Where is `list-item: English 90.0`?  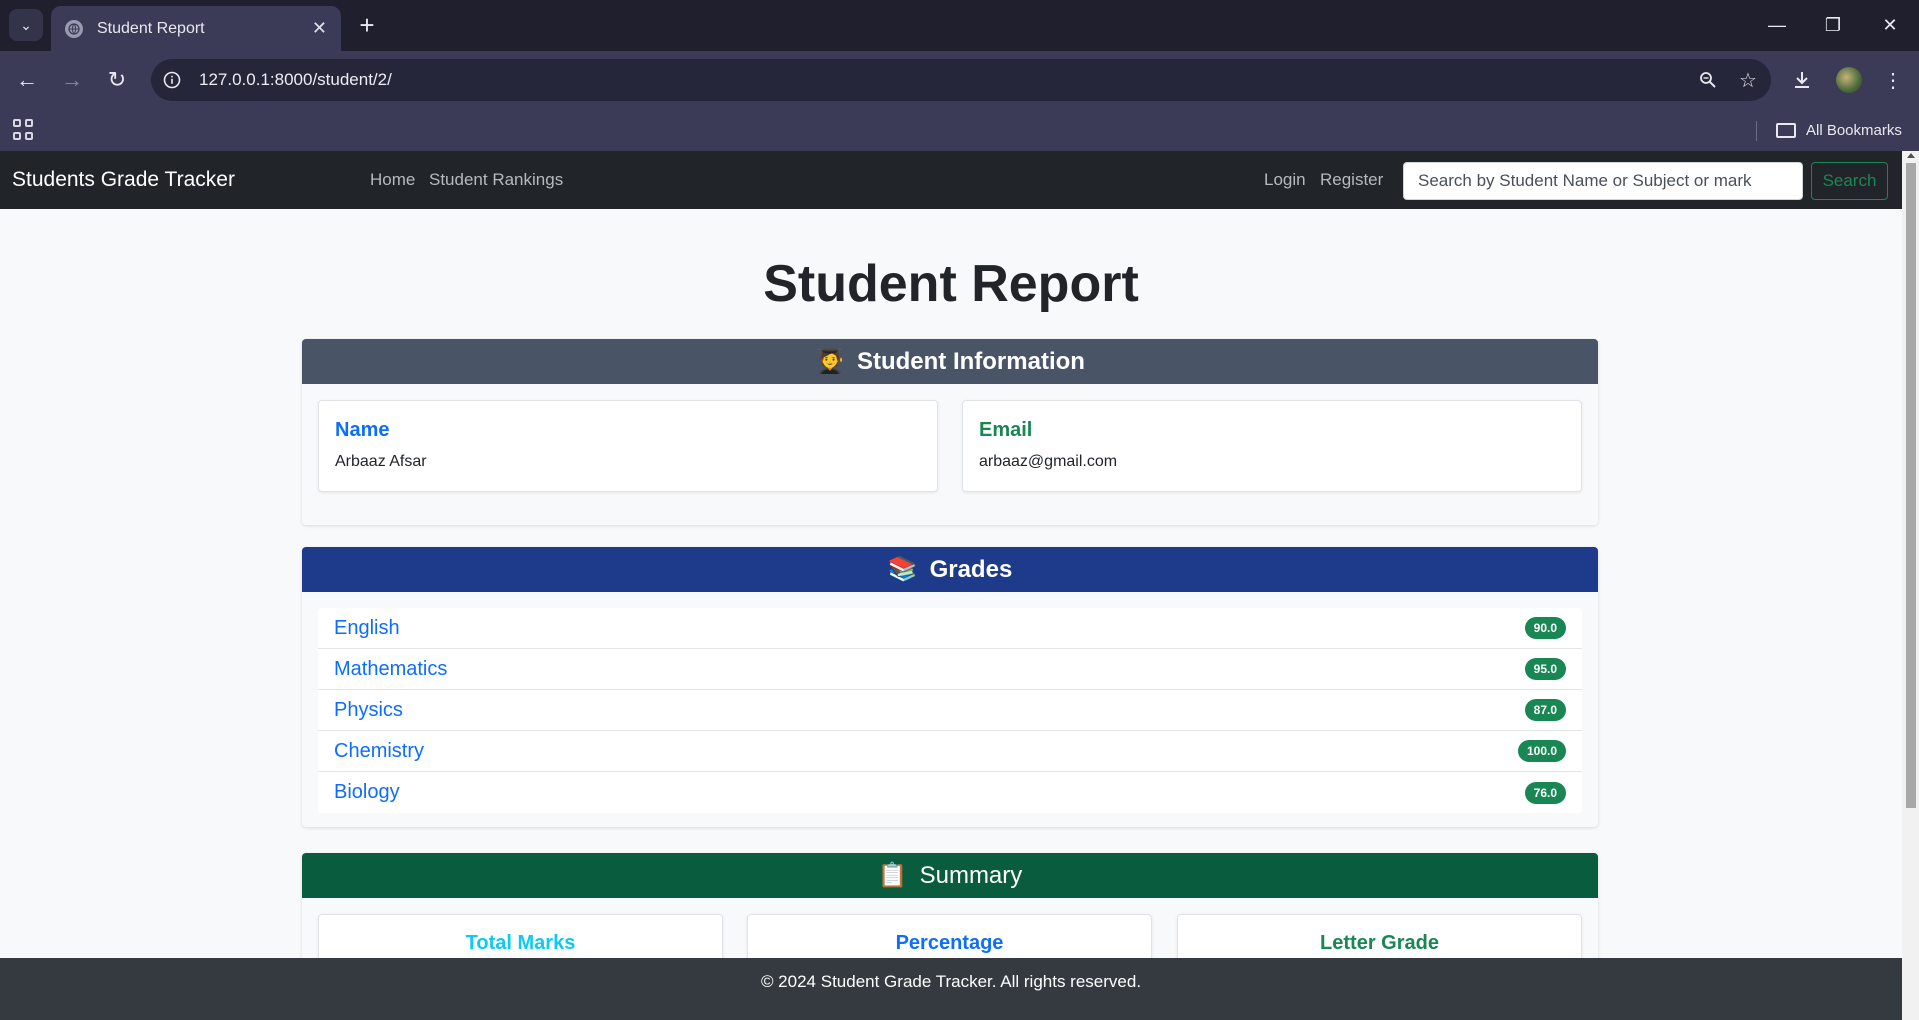
list-item: English 90.0 is located at coordinates (950, 628).